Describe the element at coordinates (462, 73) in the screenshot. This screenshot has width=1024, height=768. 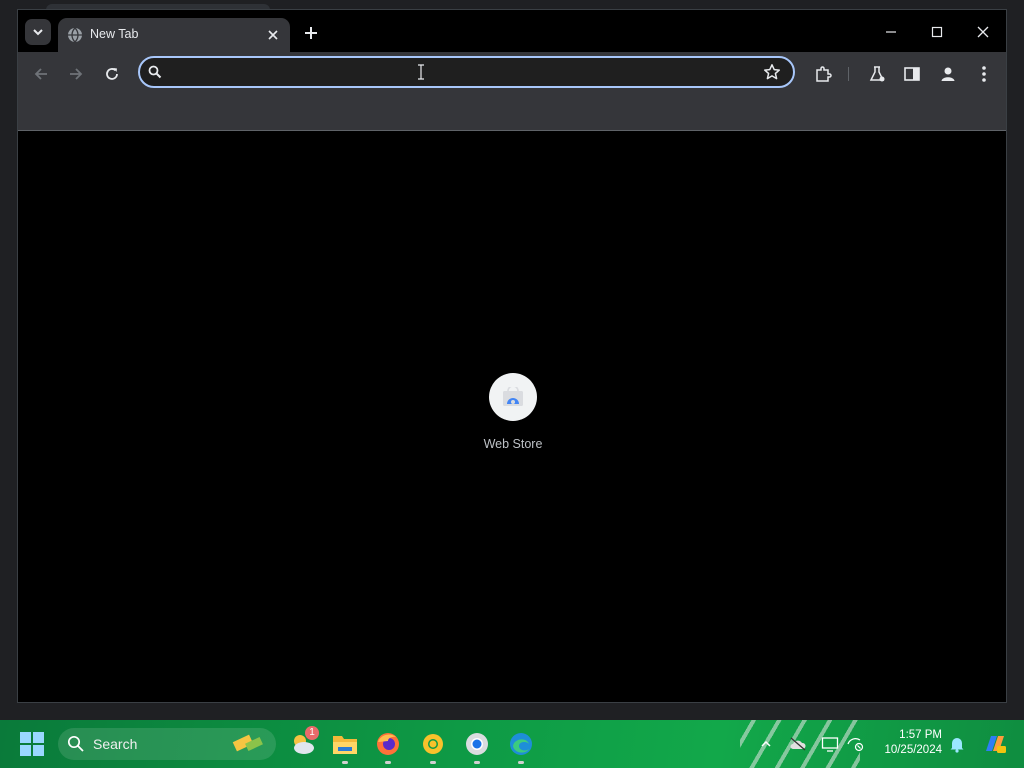
I see `address-input` at that location.